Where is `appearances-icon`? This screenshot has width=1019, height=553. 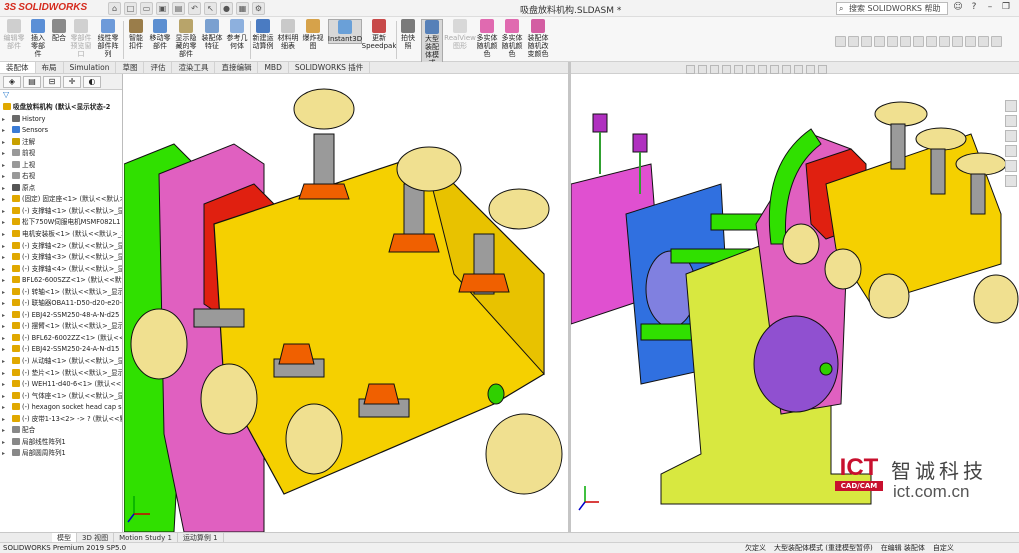 appearances-icon is located at coordinates (1011, 166).